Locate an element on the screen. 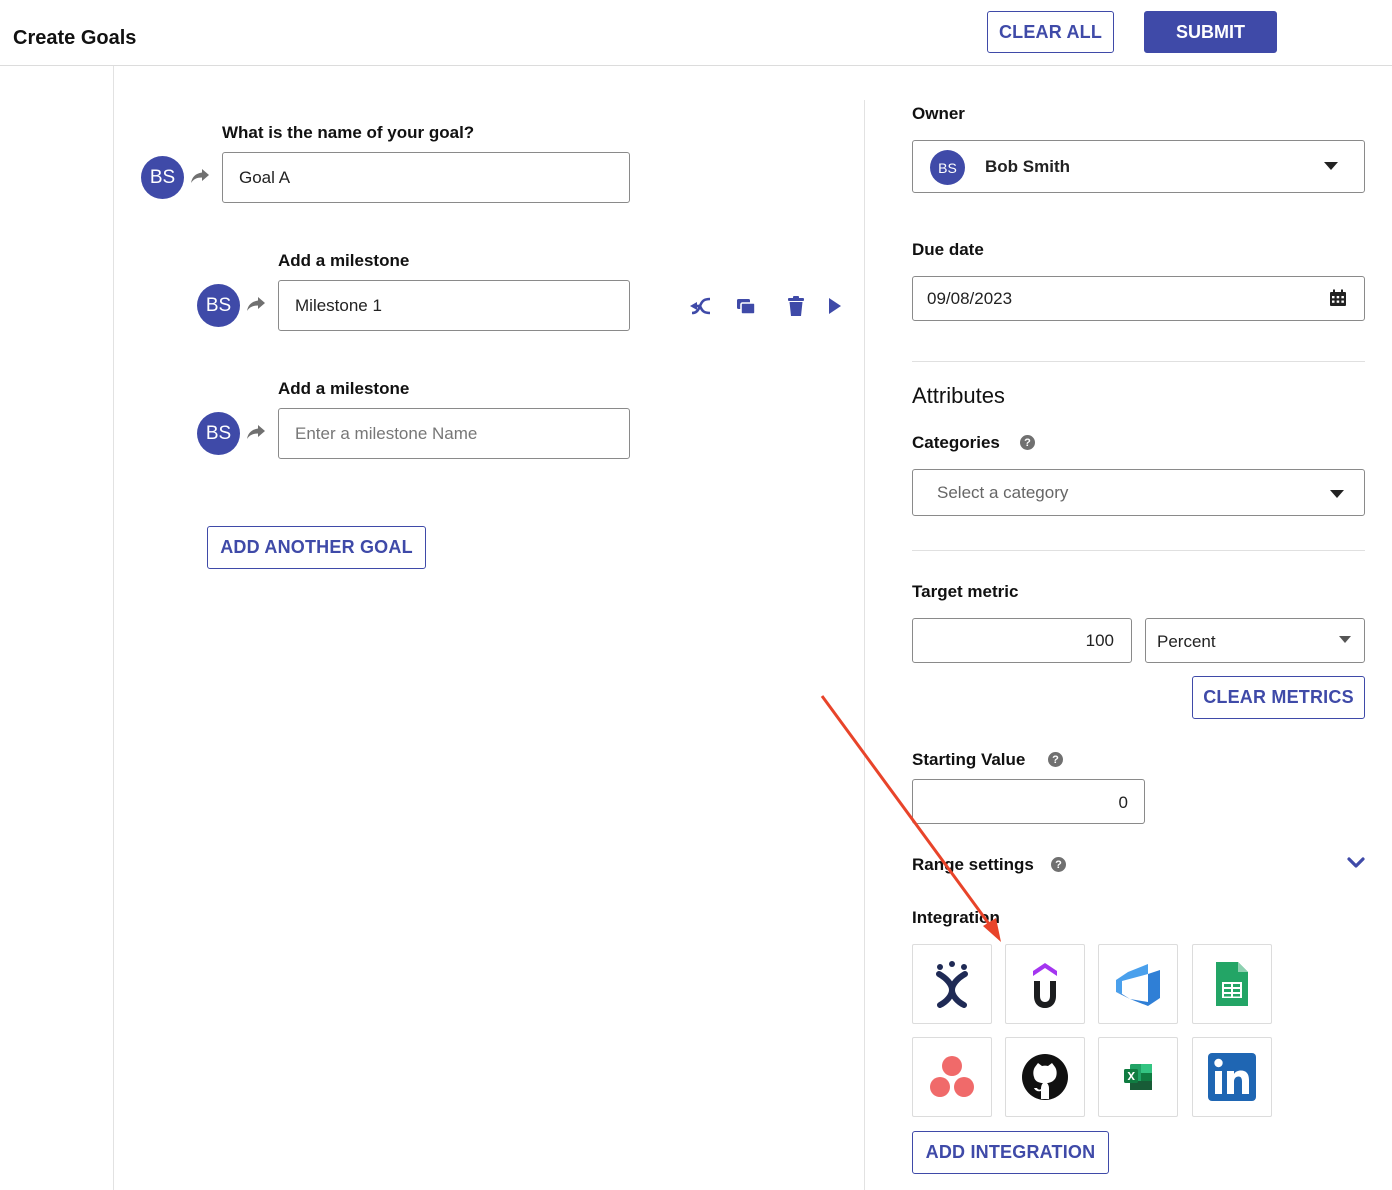 This screenshot has height=1190, width=1392. azure-devops-icon is located at coordinates (1138, 985).